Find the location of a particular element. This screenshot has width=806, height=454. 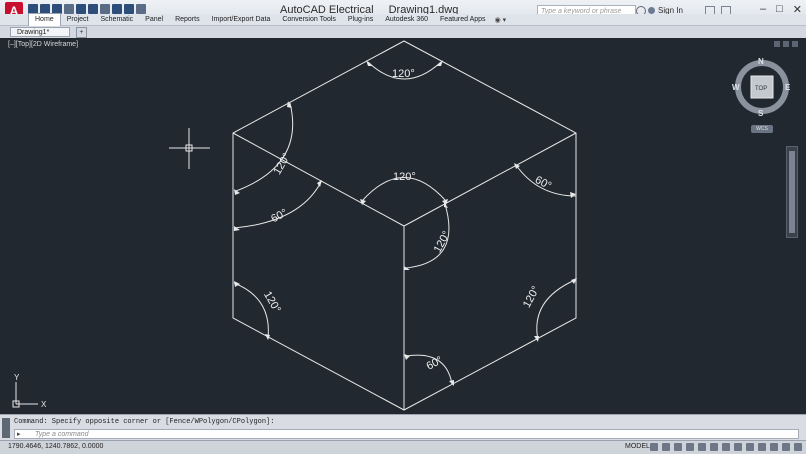

viewport-minimize-icon is located at coordinates (777, 44).